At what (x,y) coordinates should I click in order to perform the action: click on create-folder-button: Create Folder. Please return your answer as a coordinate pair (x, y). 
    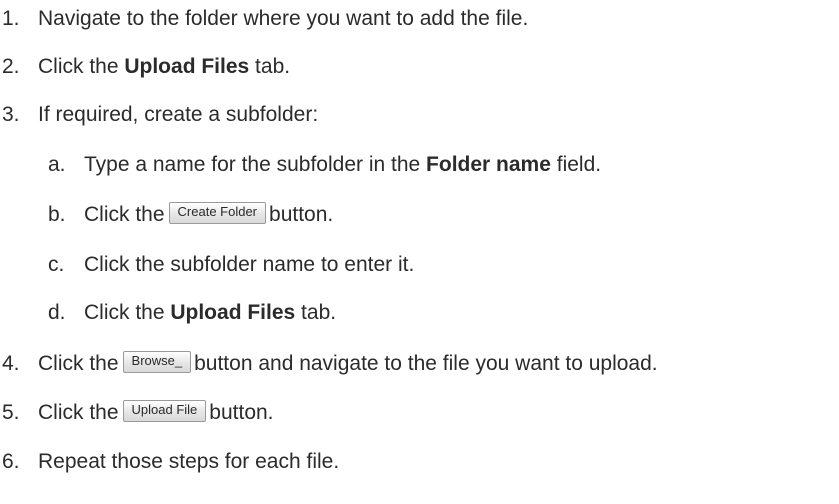
    Looking at the image, I should click on (217, 213).